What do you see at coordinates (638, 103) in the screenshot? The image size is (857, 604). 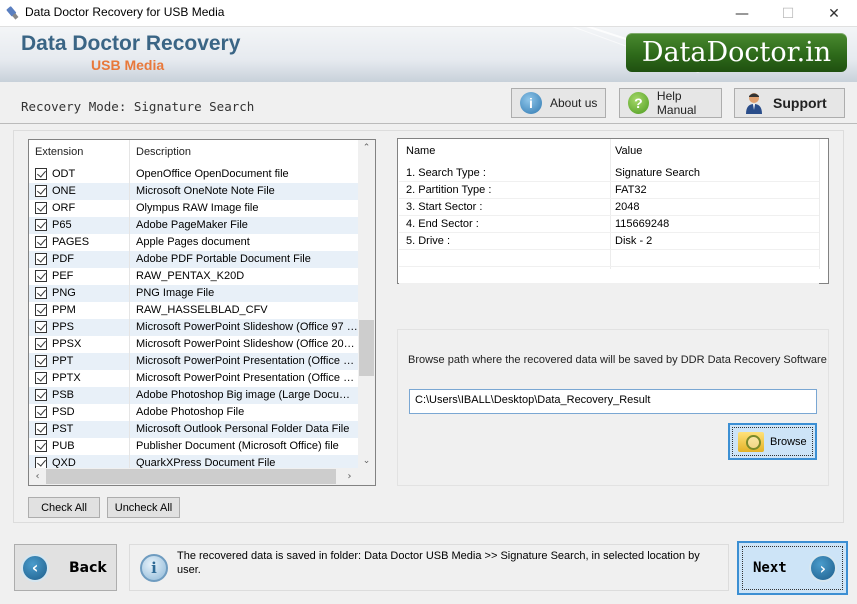 I see `question-icon: ?` at bounding box center [638, 103].